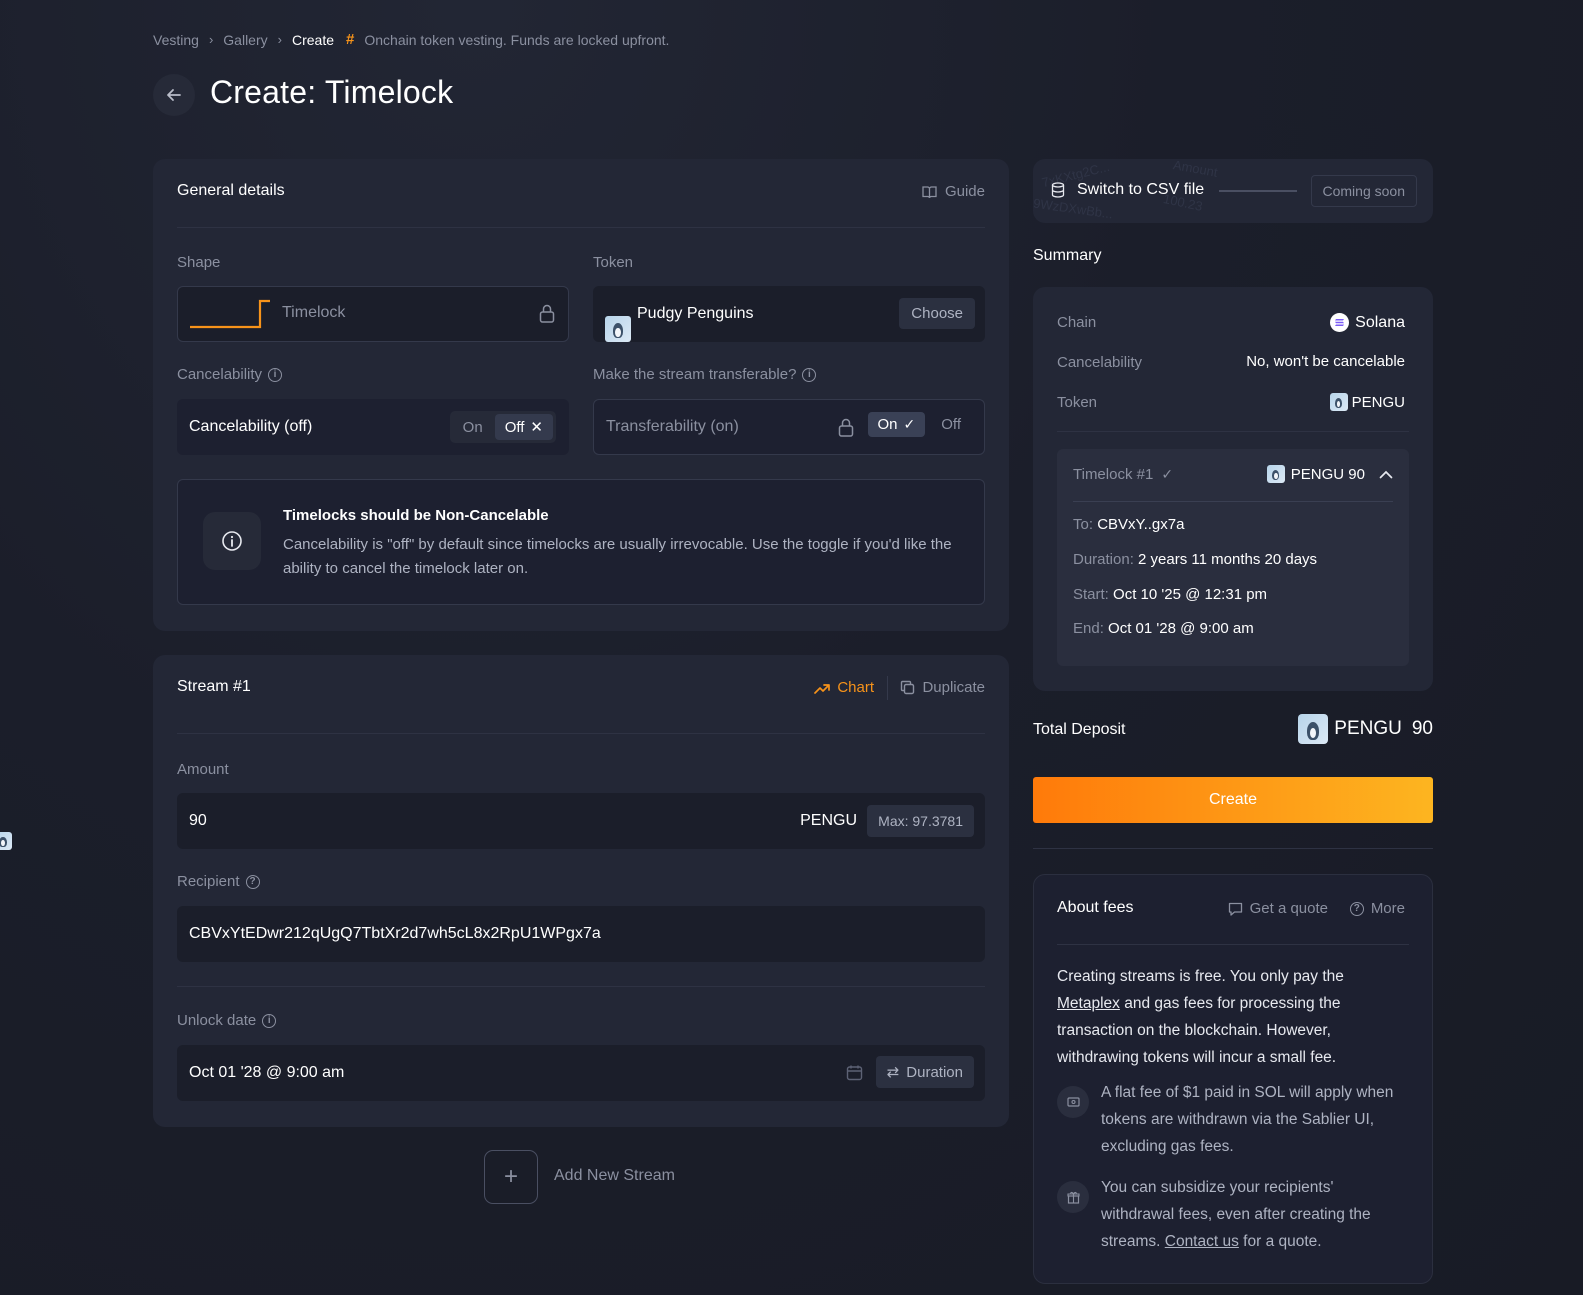 This screenshot has width=1583, height=1295. I want to click on database-icon, so click(1058, 190).